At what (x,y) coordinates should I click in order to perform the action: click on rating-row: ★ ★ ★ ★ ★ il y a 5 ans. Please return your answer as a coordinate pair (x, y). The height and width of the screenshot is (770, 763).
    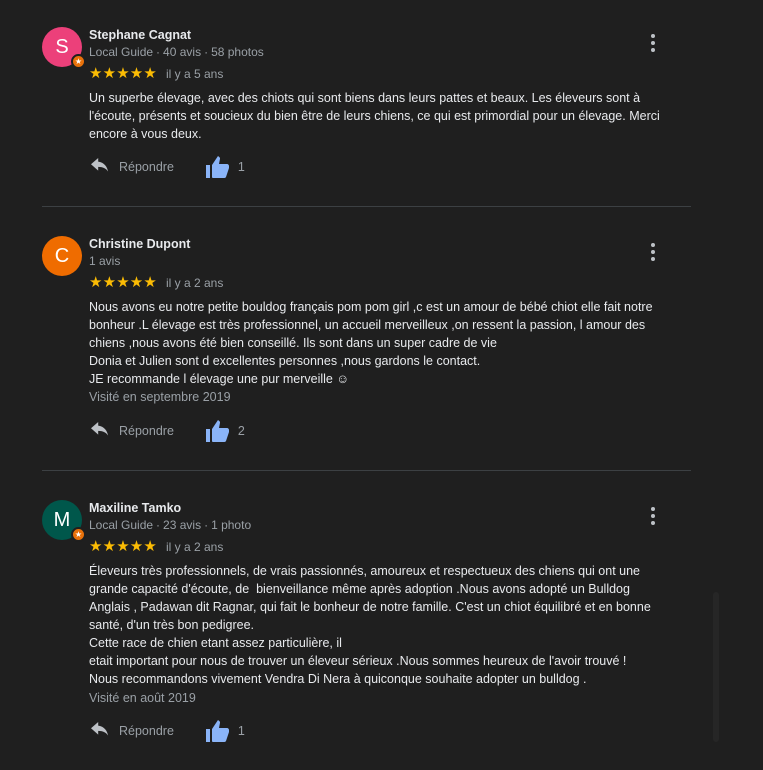
    Looking at the image, I should click on (156, 74).